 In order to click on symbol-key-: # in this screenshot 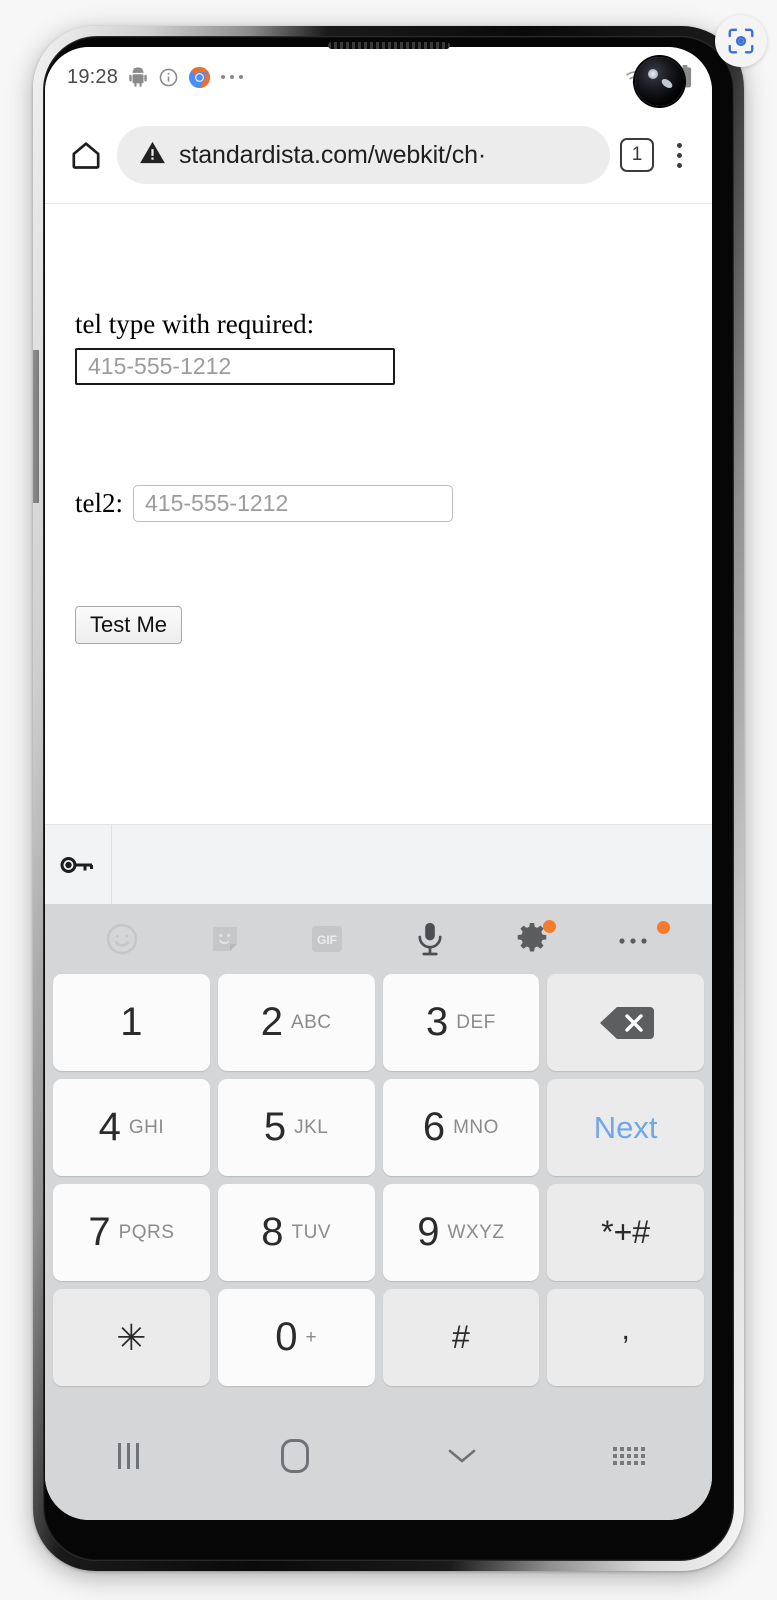, I will do `click(461, 1337)`.